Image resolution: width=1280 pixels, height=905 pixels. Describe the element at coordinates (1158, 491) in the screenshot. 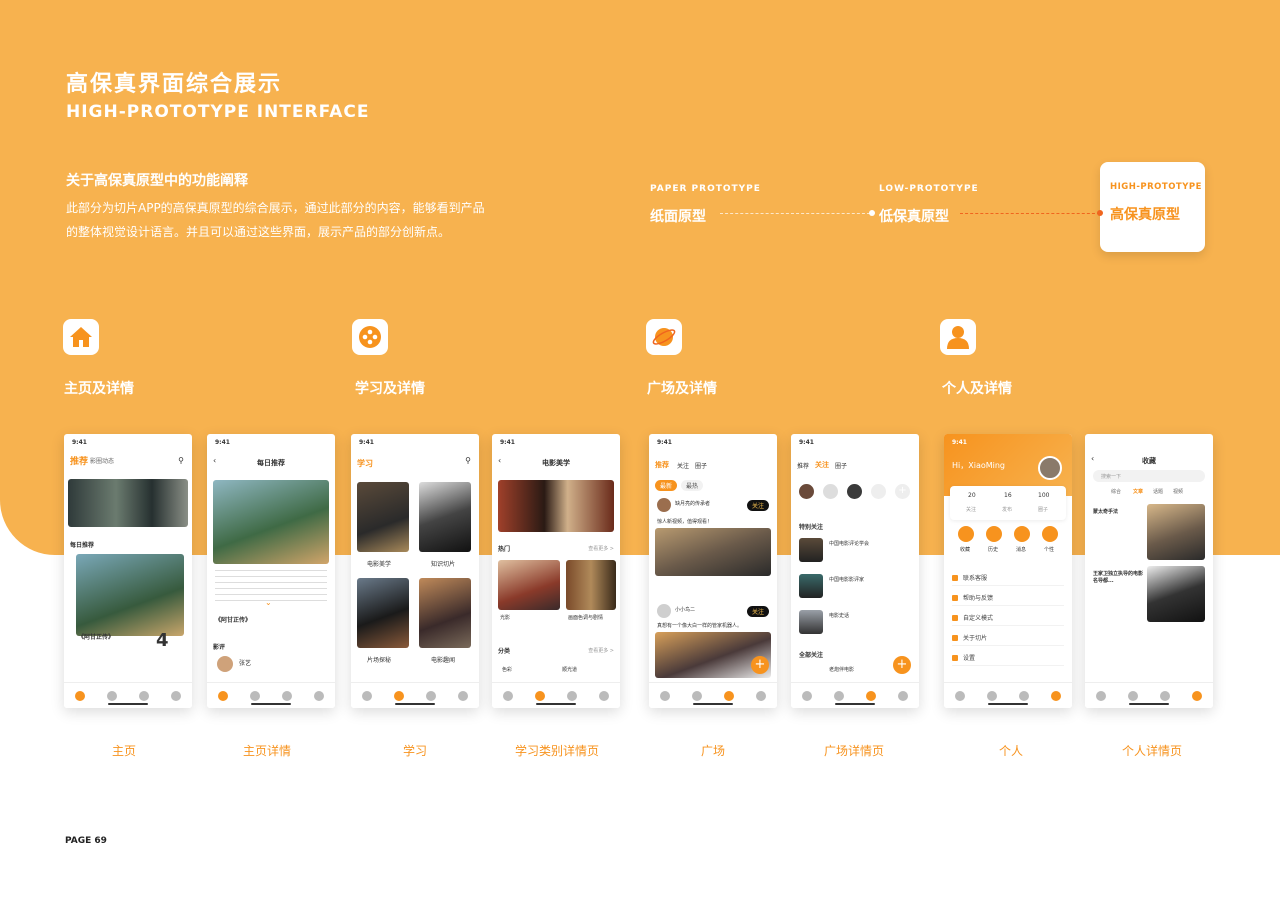

I see `tab-topics: 话题` at that location.